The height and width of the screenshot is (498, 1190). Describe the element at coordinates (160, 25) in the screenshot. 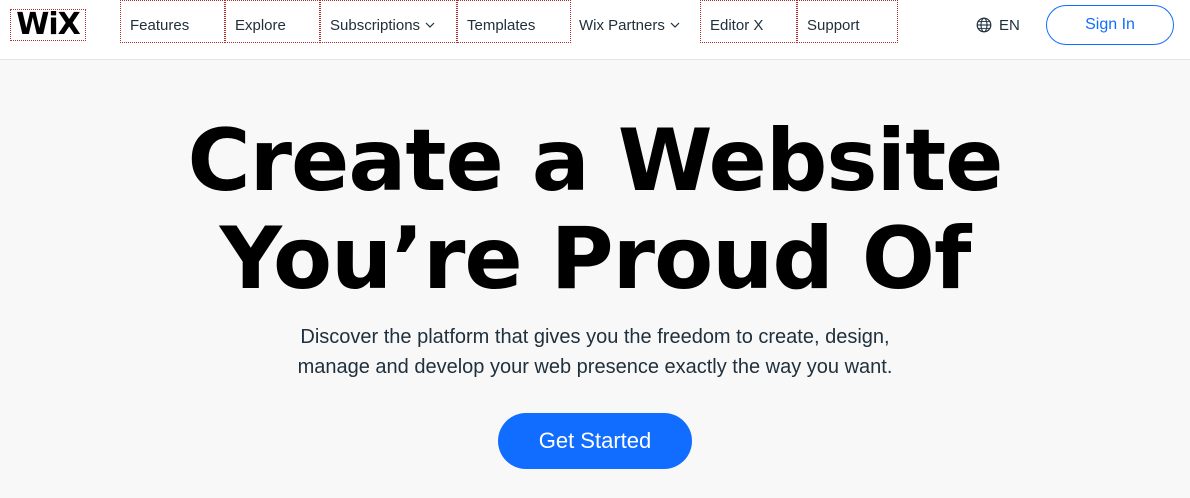

I see `nav-item-label: Features` at that location.